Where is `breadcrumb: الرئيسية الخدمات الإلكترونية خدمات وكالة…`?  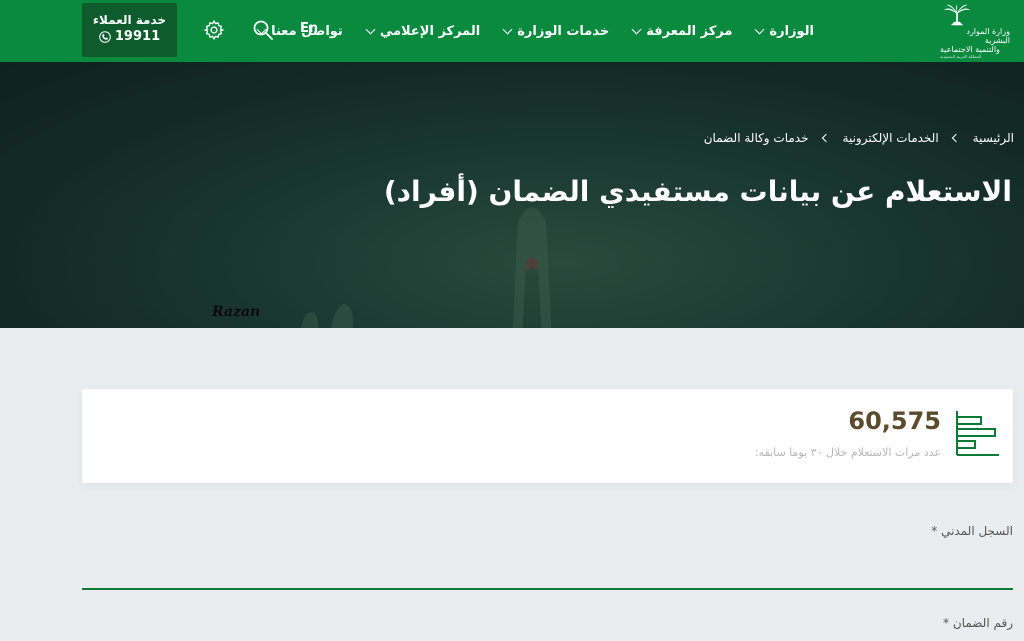 breadcrumb: الرئيسية الخدمات الإلكترونية خدمات وكالة… is located at coordinates (859, 138).